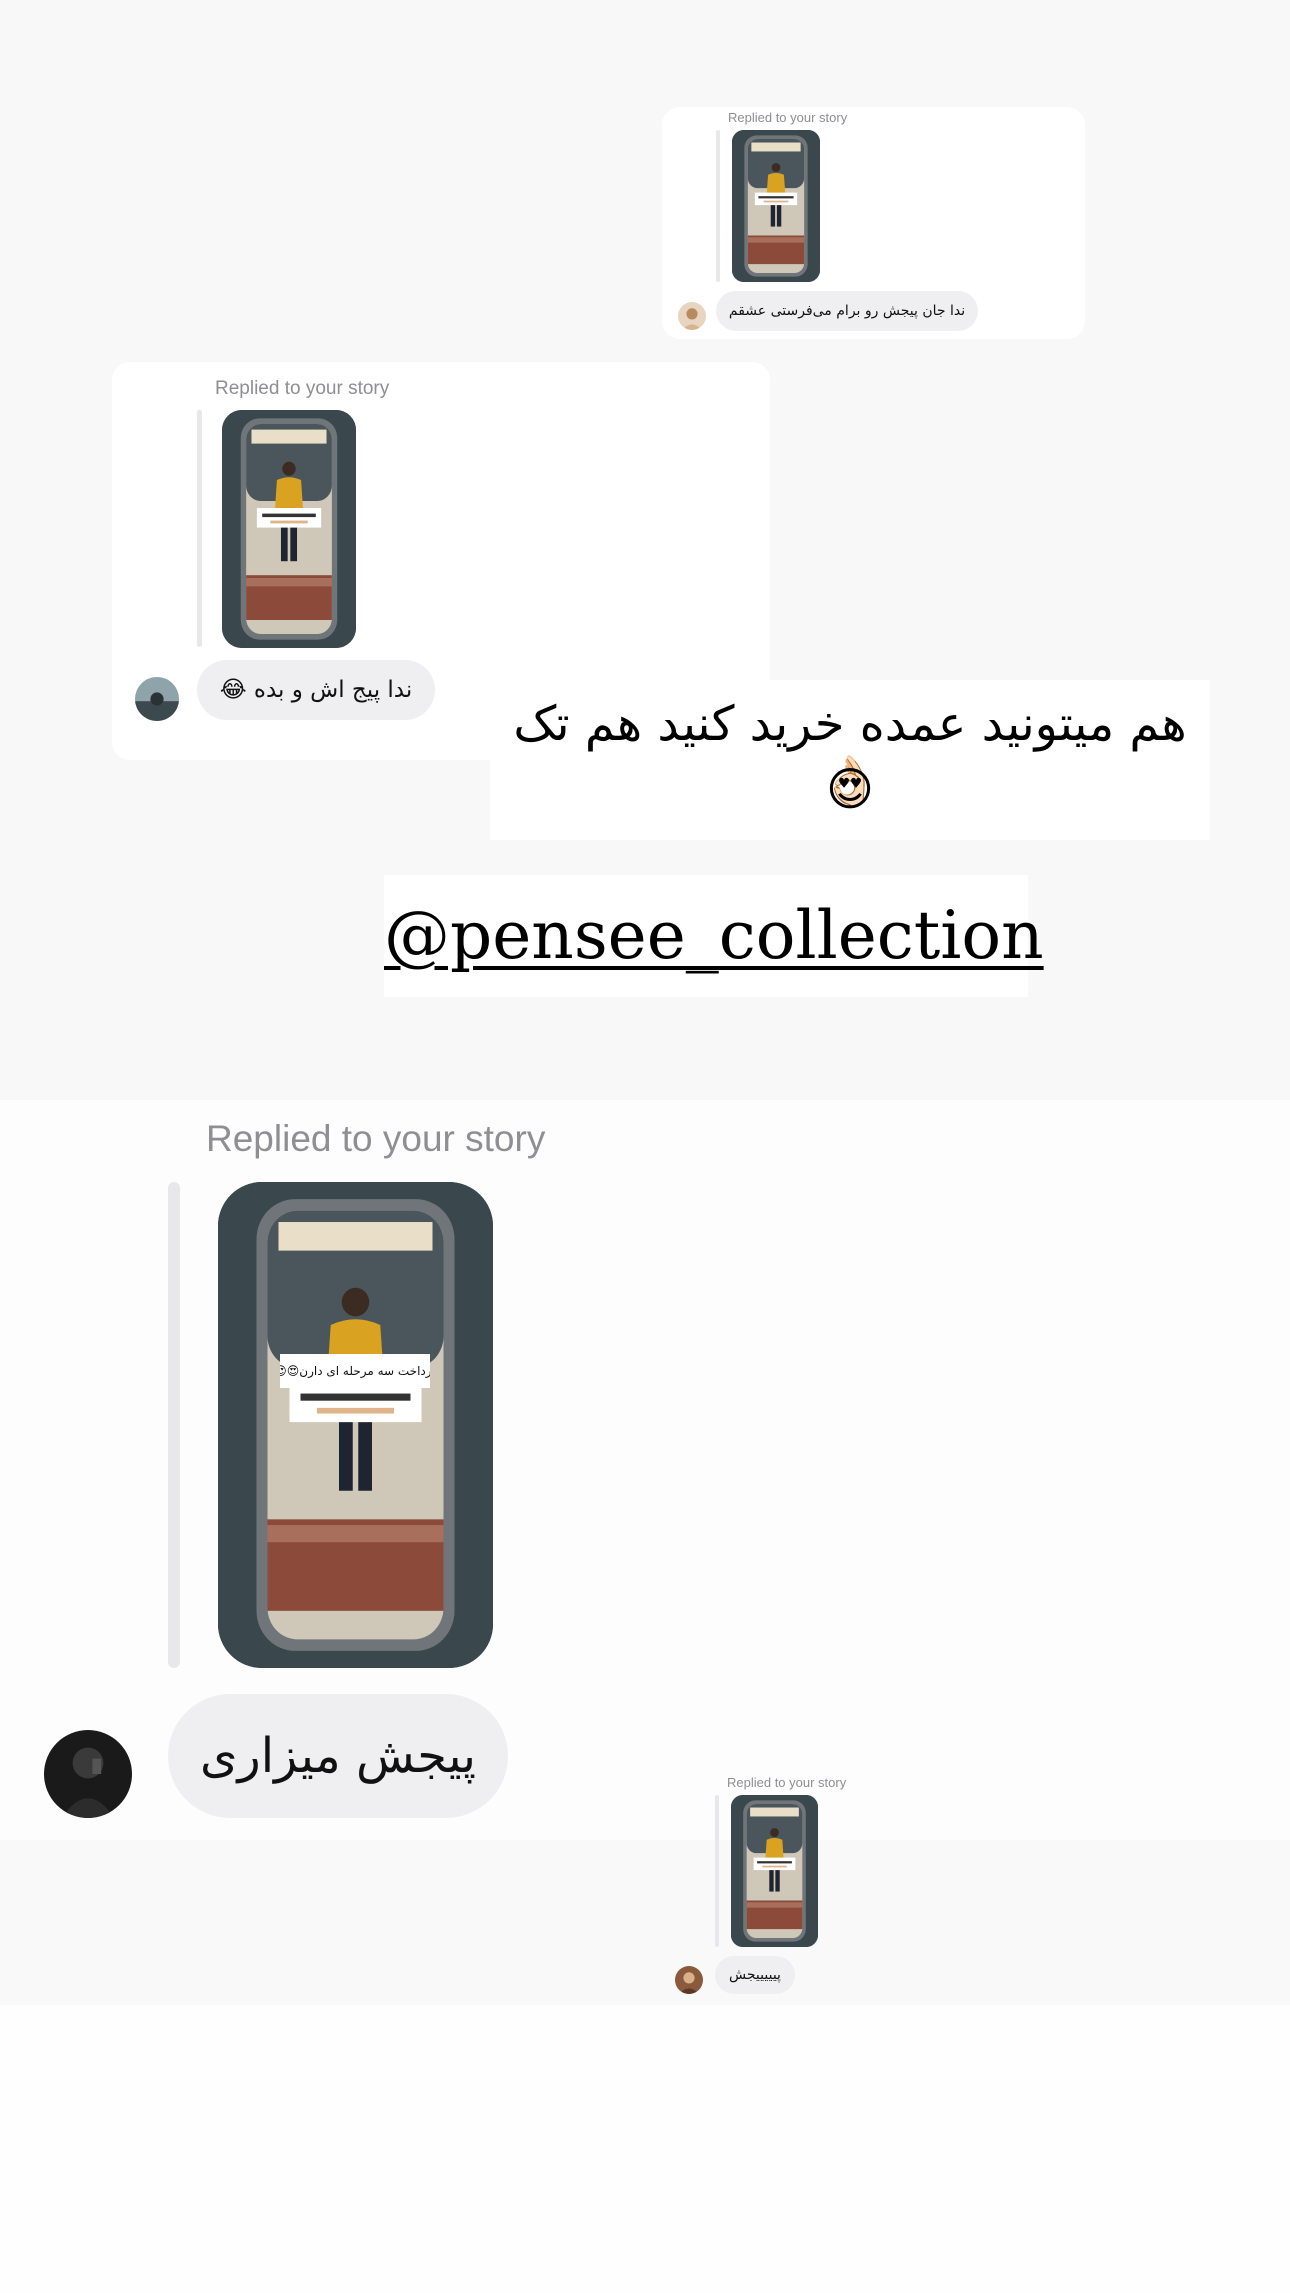 The width and height of the screenshot is (1290, 2293). I want to click on reply-message-bubble: ندا جان پیجش رو برام می‌فرستی عشقم, so click(847, 311).